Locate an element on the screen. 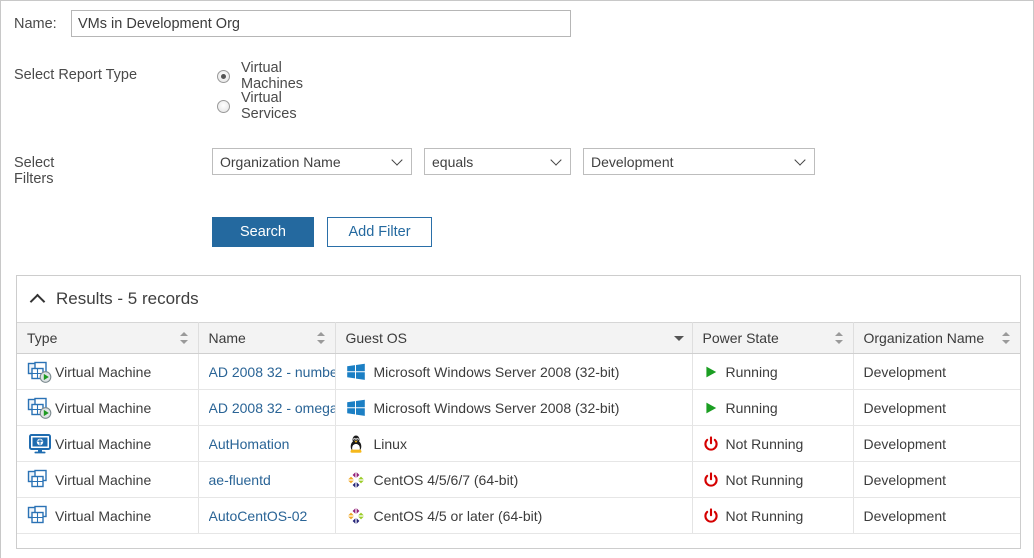 The width and height of the screenshot is (1034, 558). vm-name-link: AutoCentOS-02 is located at coordinates (258, 516).